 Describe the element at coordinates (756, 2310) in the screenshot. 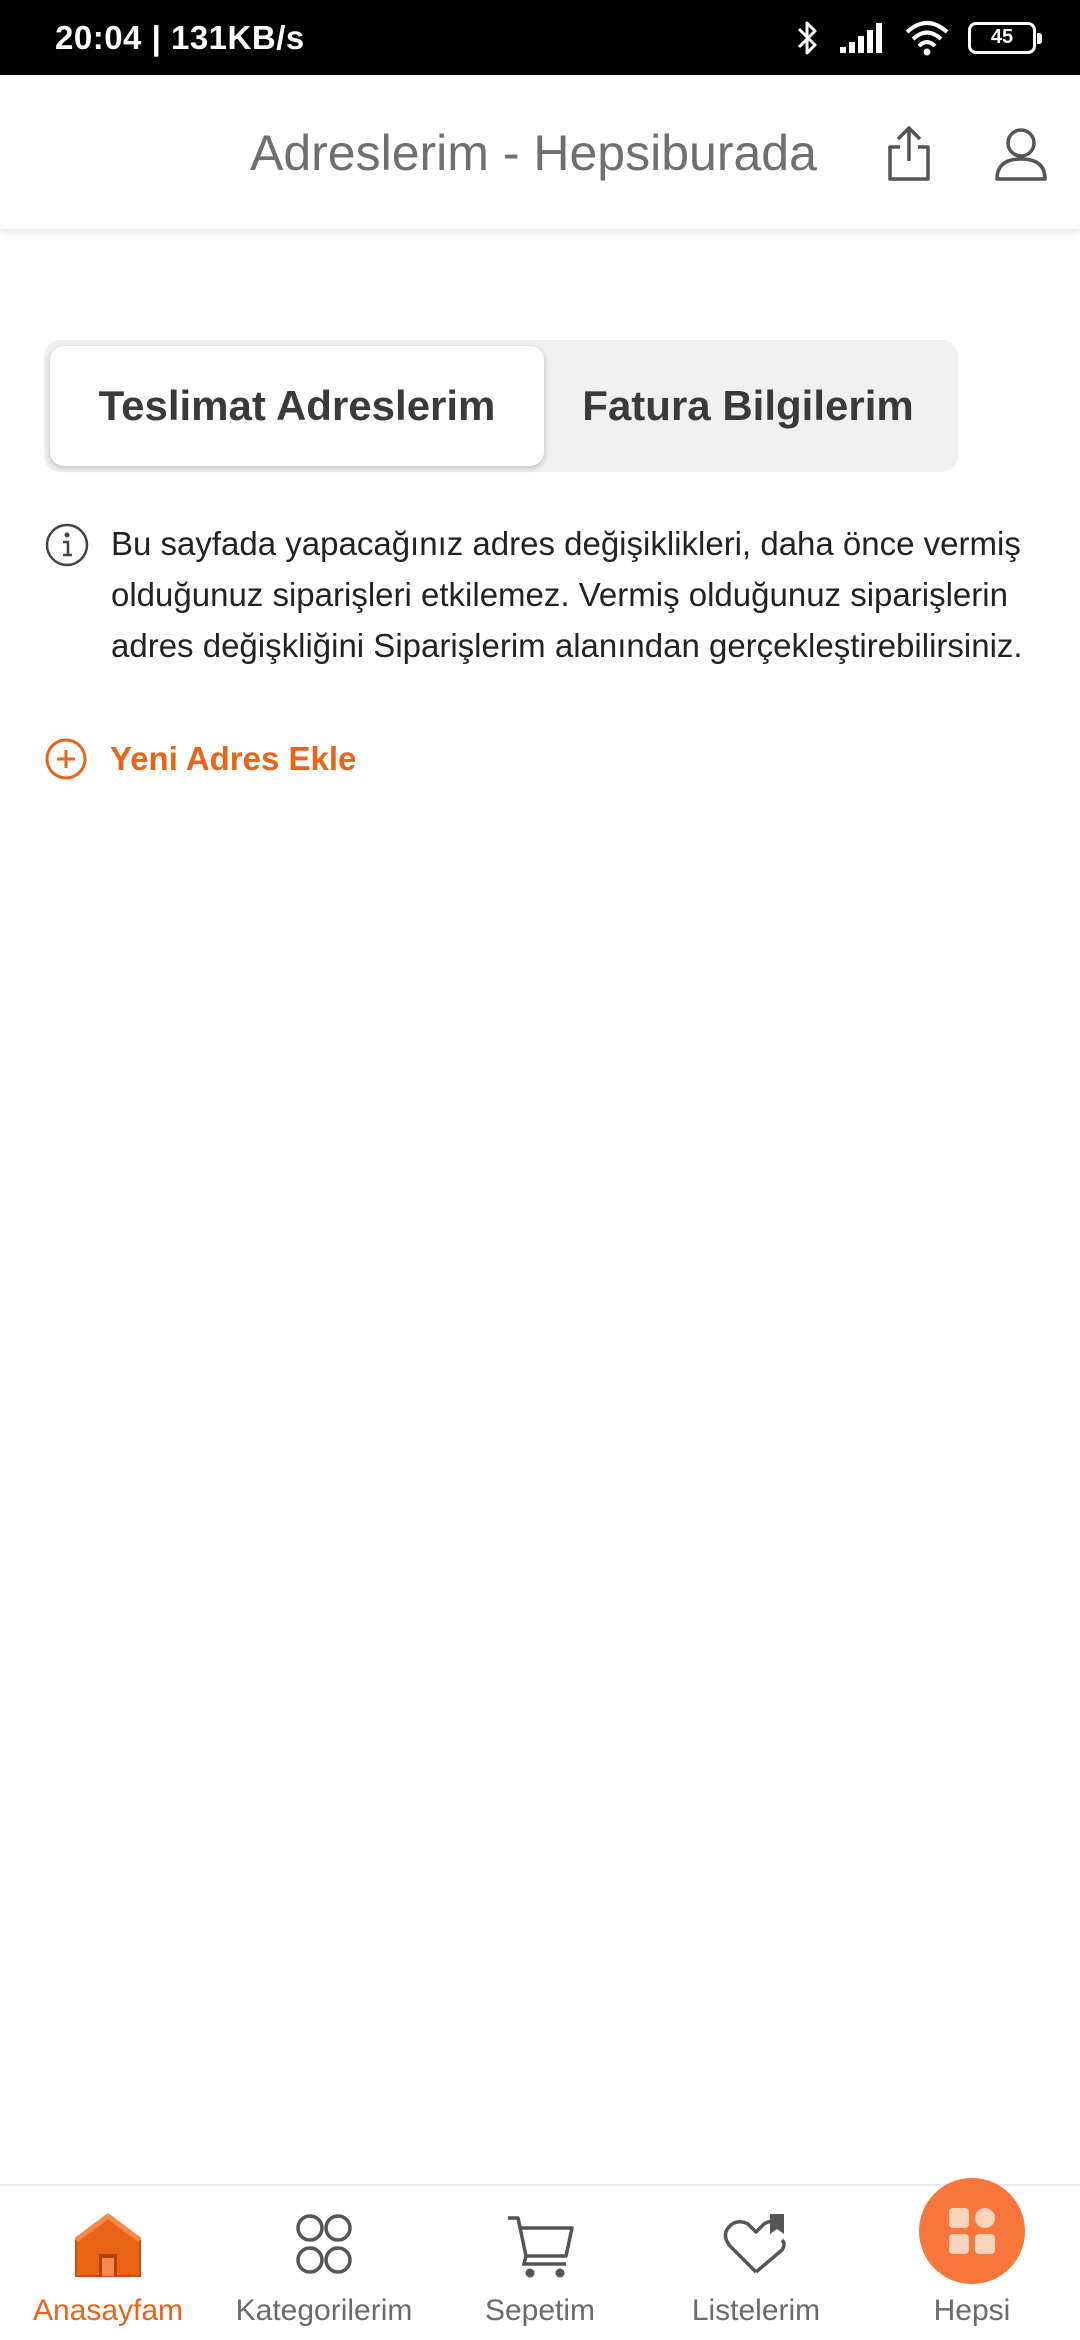

I see `nav-label: Listelerim` at that location.